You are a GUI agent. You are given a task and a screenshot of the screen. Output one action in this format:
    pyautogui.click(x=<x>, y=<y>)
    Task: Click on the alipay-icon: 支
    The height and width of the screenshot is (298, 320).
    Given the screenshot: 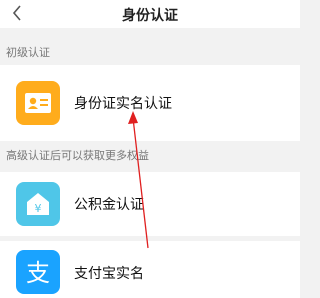 What is the action you would take?
    pyautogui.click(x=38, y=272)
    